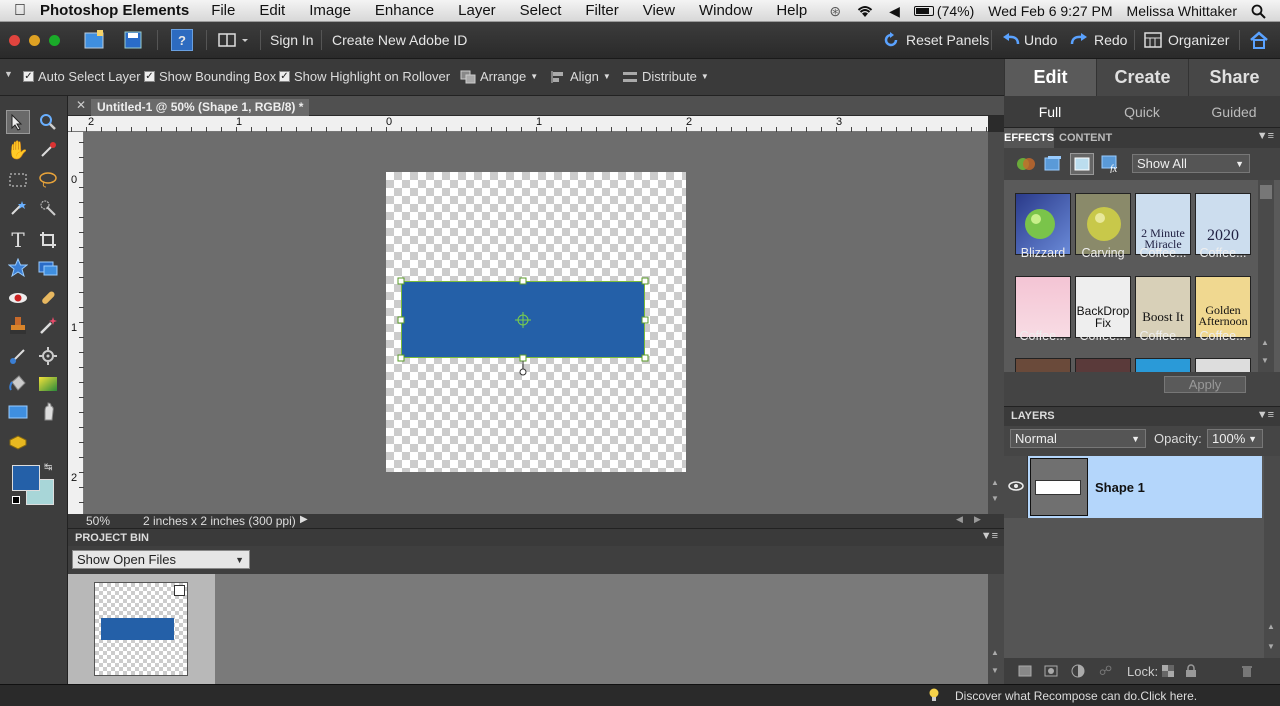  I want to click on document-info: 2 inches x 2 inches (300 ppi), so click(219, 521).